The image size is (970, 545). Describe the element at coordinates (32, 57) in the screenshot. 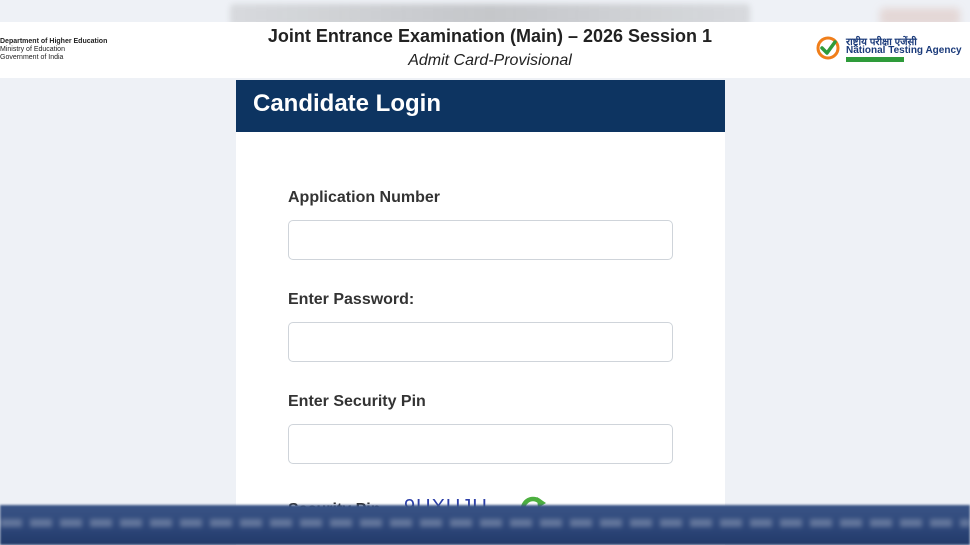

I see `ministry-line-govt: Government of India` at that location.